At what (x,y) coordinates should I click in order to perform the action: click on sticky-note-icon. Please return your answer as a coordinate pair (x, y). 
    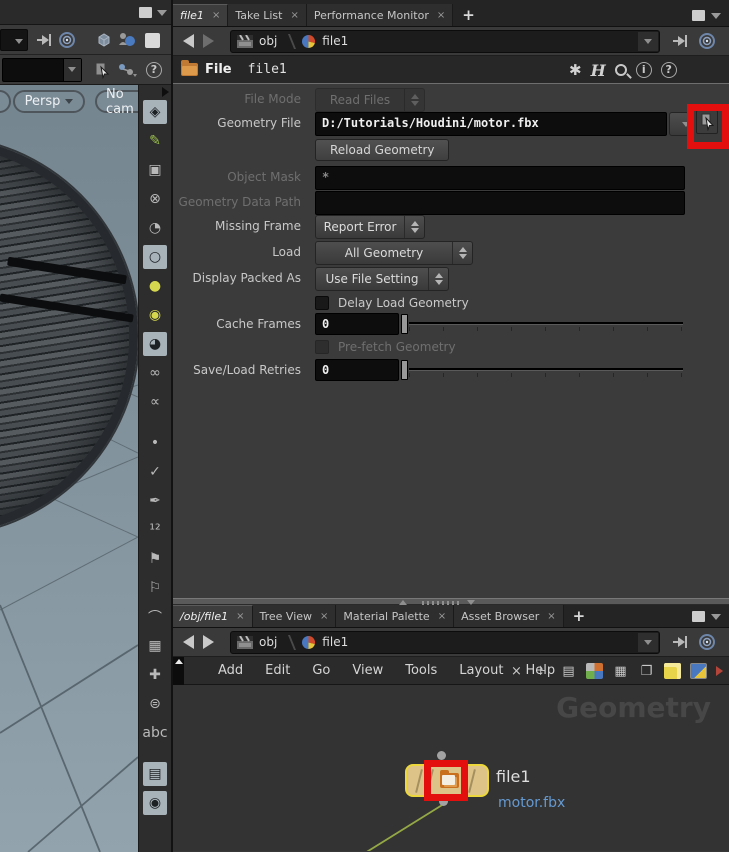
    Looking at the image, I should click on (672, 671).